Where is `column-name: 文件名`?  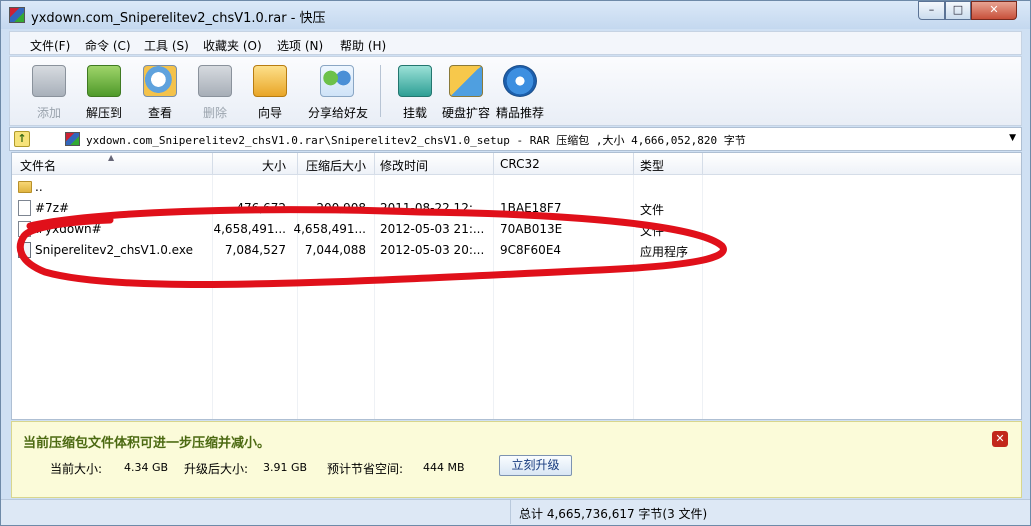 column-name: 文件名 is located at coordinates (38, 165).